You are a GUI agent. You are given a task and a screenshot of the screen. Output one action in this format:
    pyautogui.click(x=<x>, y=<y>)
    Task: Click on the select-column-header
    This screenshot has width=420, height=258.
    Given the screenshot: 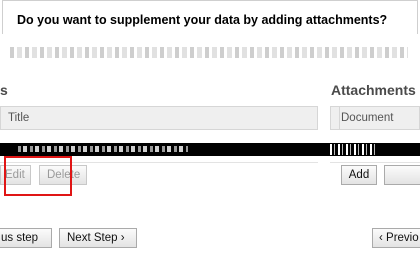 What is the action you would take?
    pyautogui.click(x=335, y=118)
    